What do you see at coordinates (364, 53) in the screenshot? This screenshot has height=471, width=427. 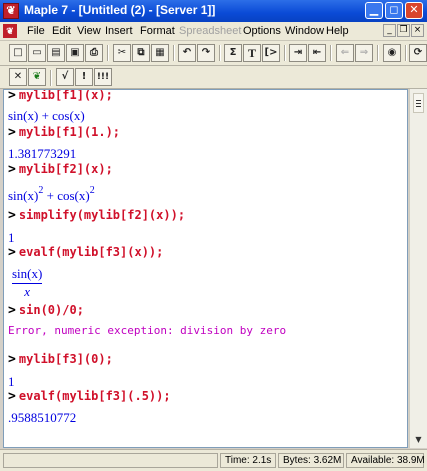 I see `forward-arrow-icon: ⇒` at bounding box center [364, 53].